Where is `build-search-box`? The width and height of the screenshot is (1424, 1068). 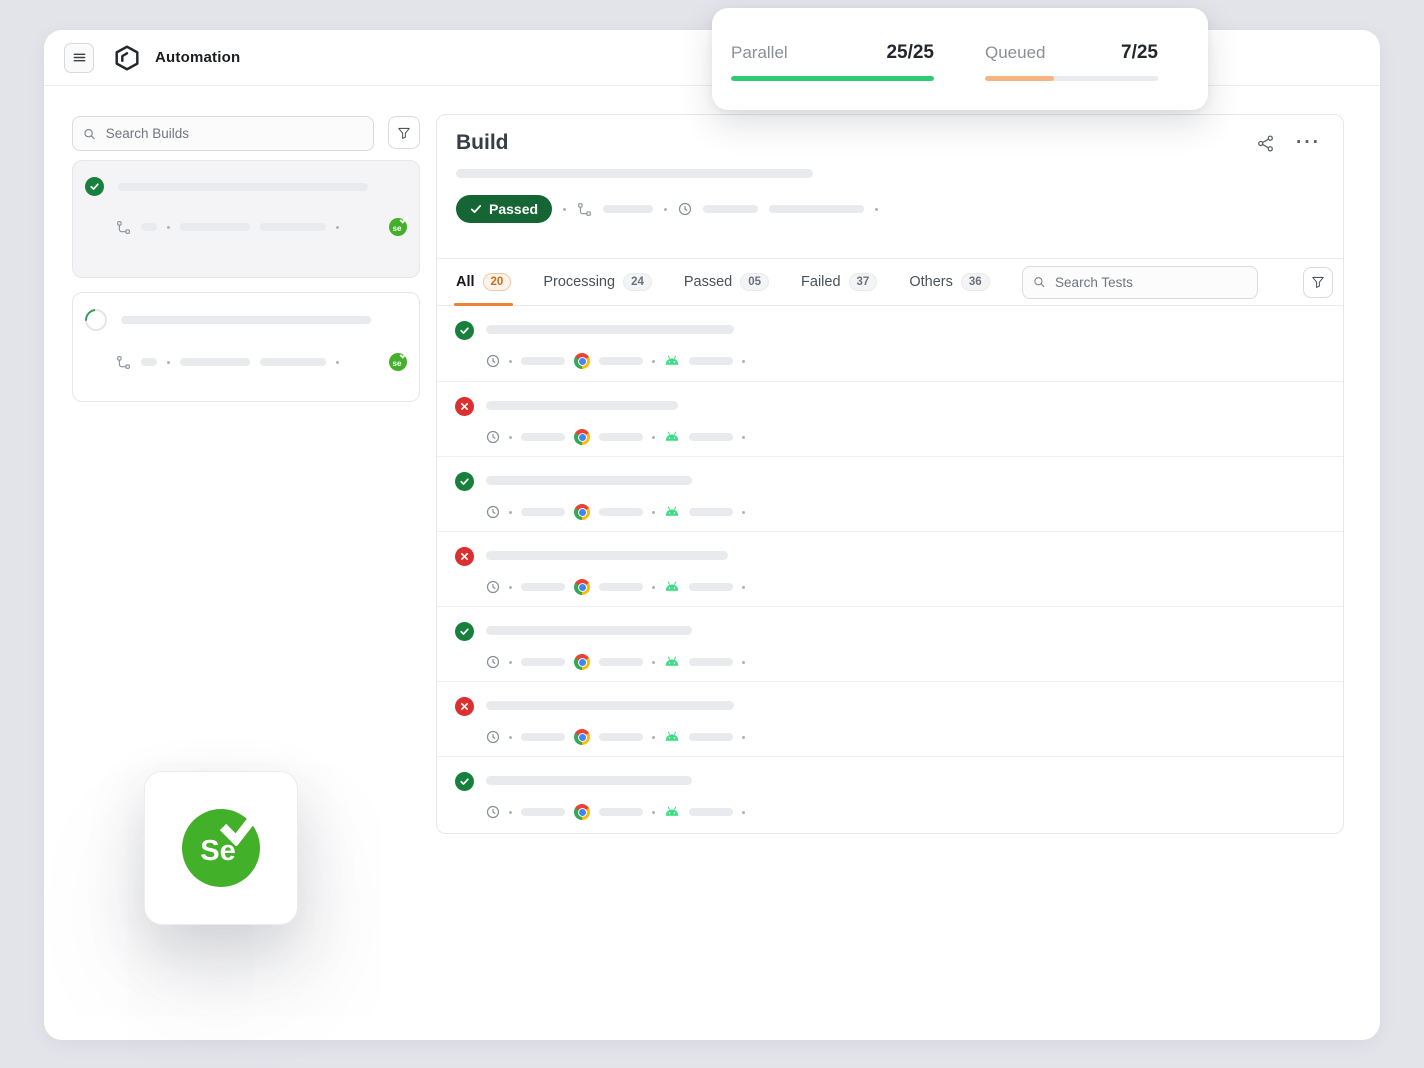
build-search-box is located at coordinates (223, 133).